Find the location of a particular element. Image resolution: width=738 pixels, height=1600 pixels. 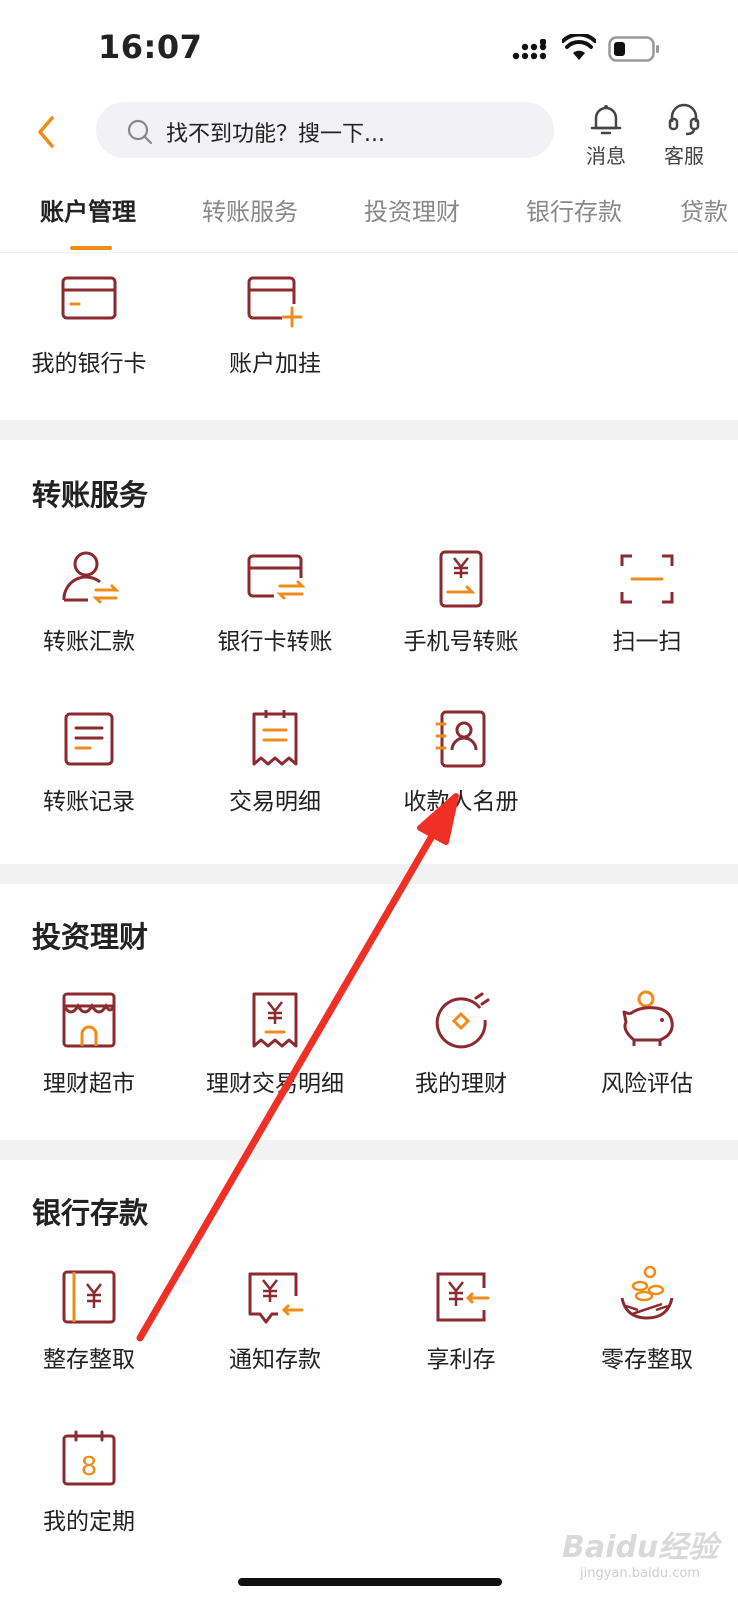

home-indicator is located at coordinates (370, 1582).